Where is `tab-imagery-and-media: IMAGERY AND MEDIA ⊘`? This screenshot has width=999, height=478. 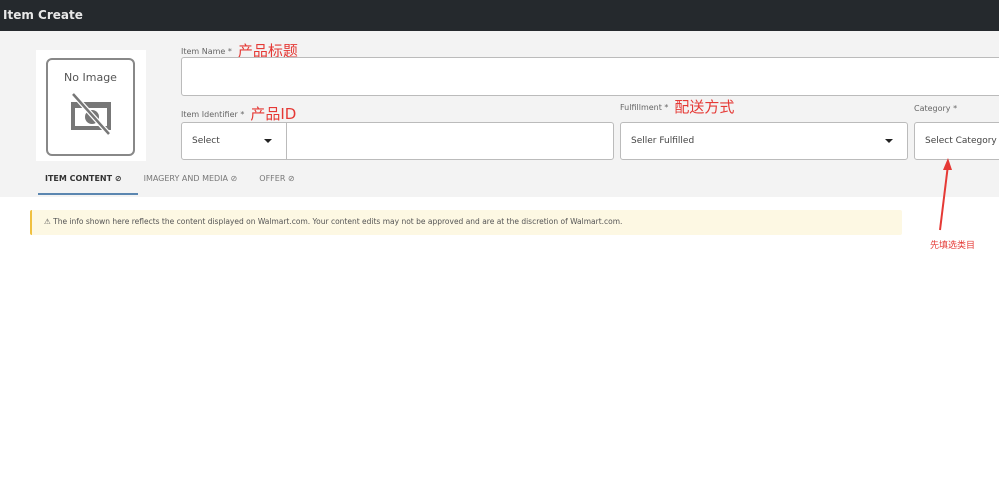
tab-imagery-and-media: IMAGERY AND MEDIA ⊘ is located at coordinates (191, 178).